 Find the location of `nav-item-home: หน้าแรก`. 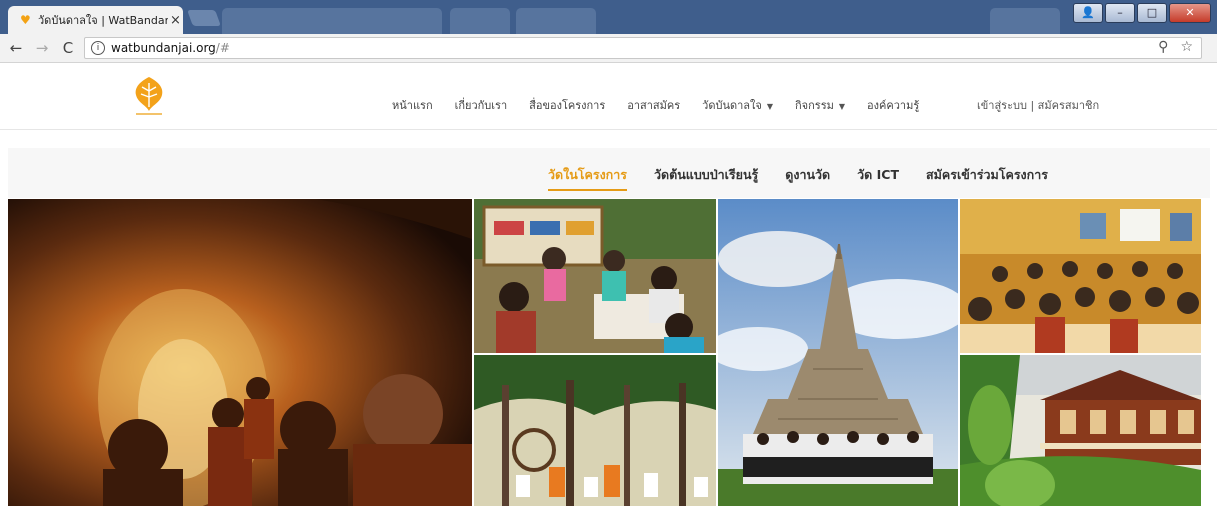

nav-item-home: หน้าแรก is located at coordinates (412, 105).